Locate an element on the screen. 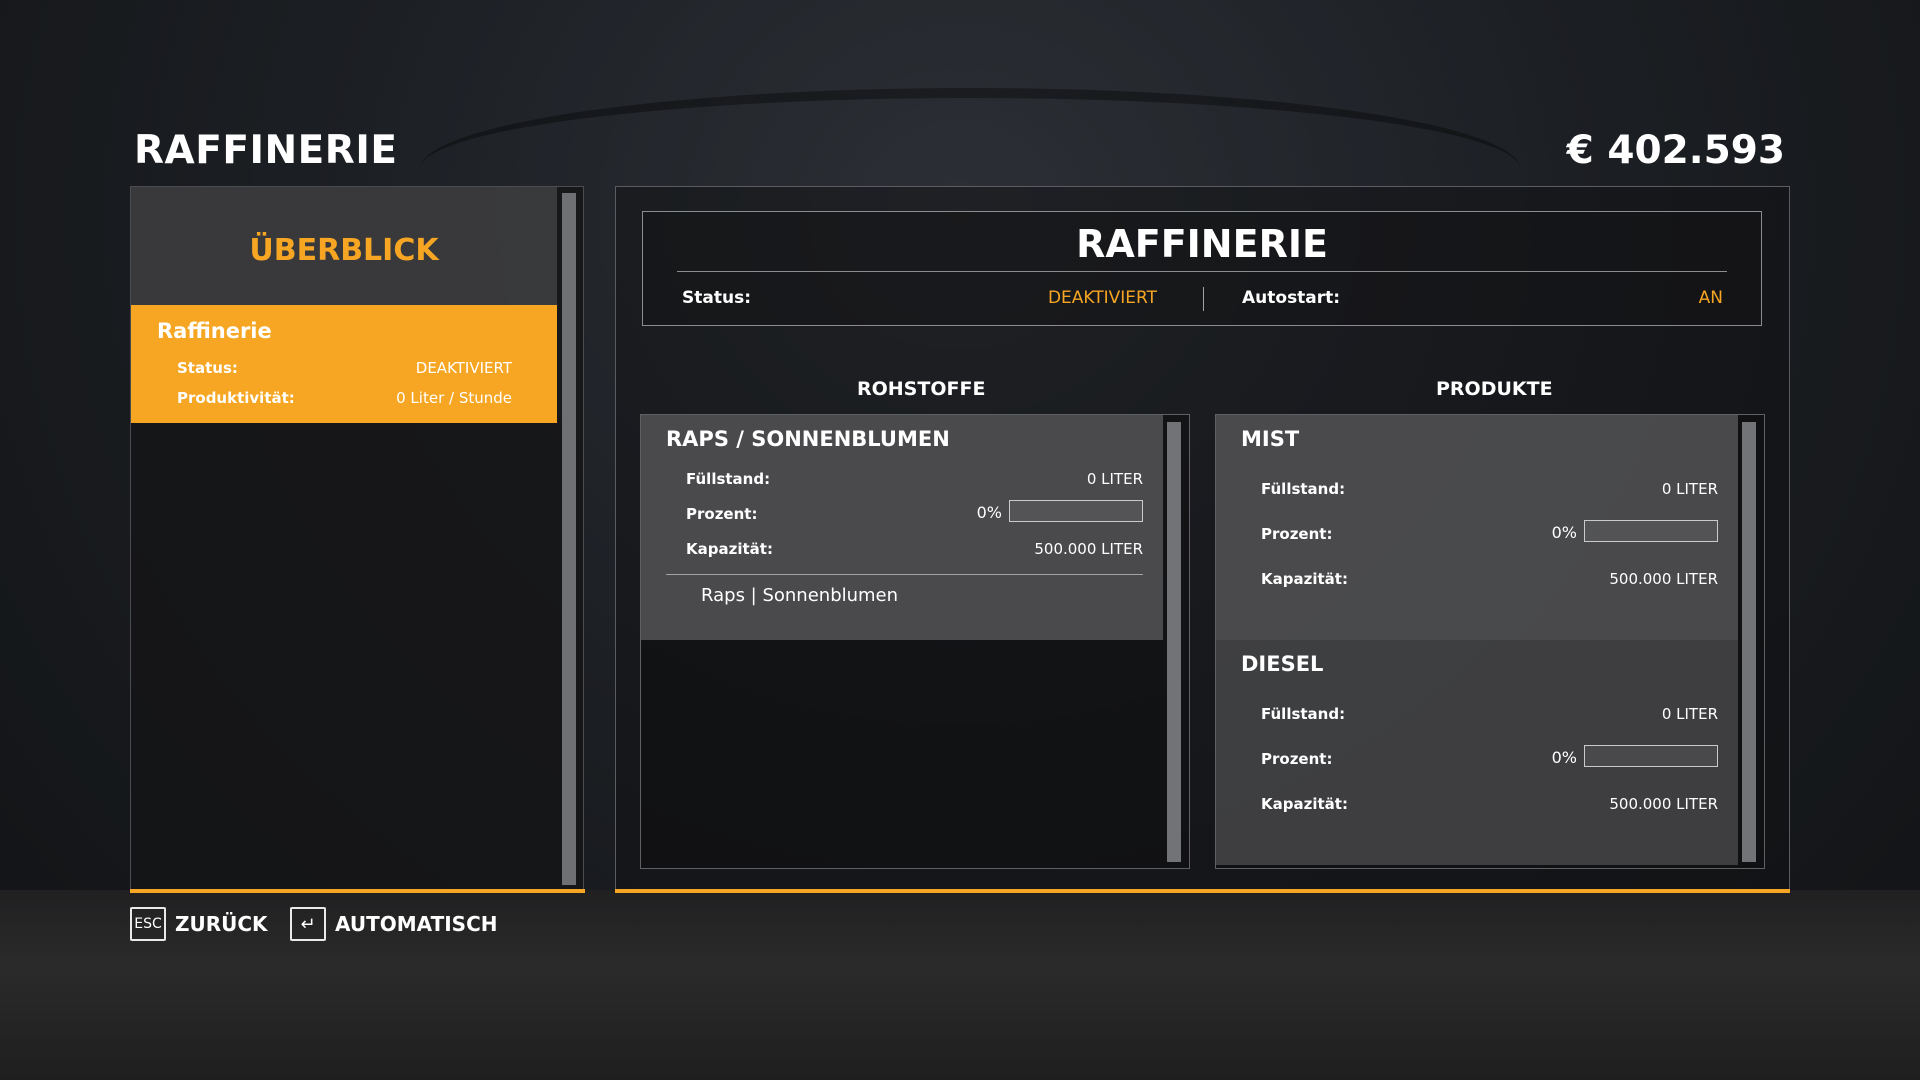 This screenshot has height=1080, width=1920. sidebar-item-title: Raffinerie is located at coordinates (214, 331).